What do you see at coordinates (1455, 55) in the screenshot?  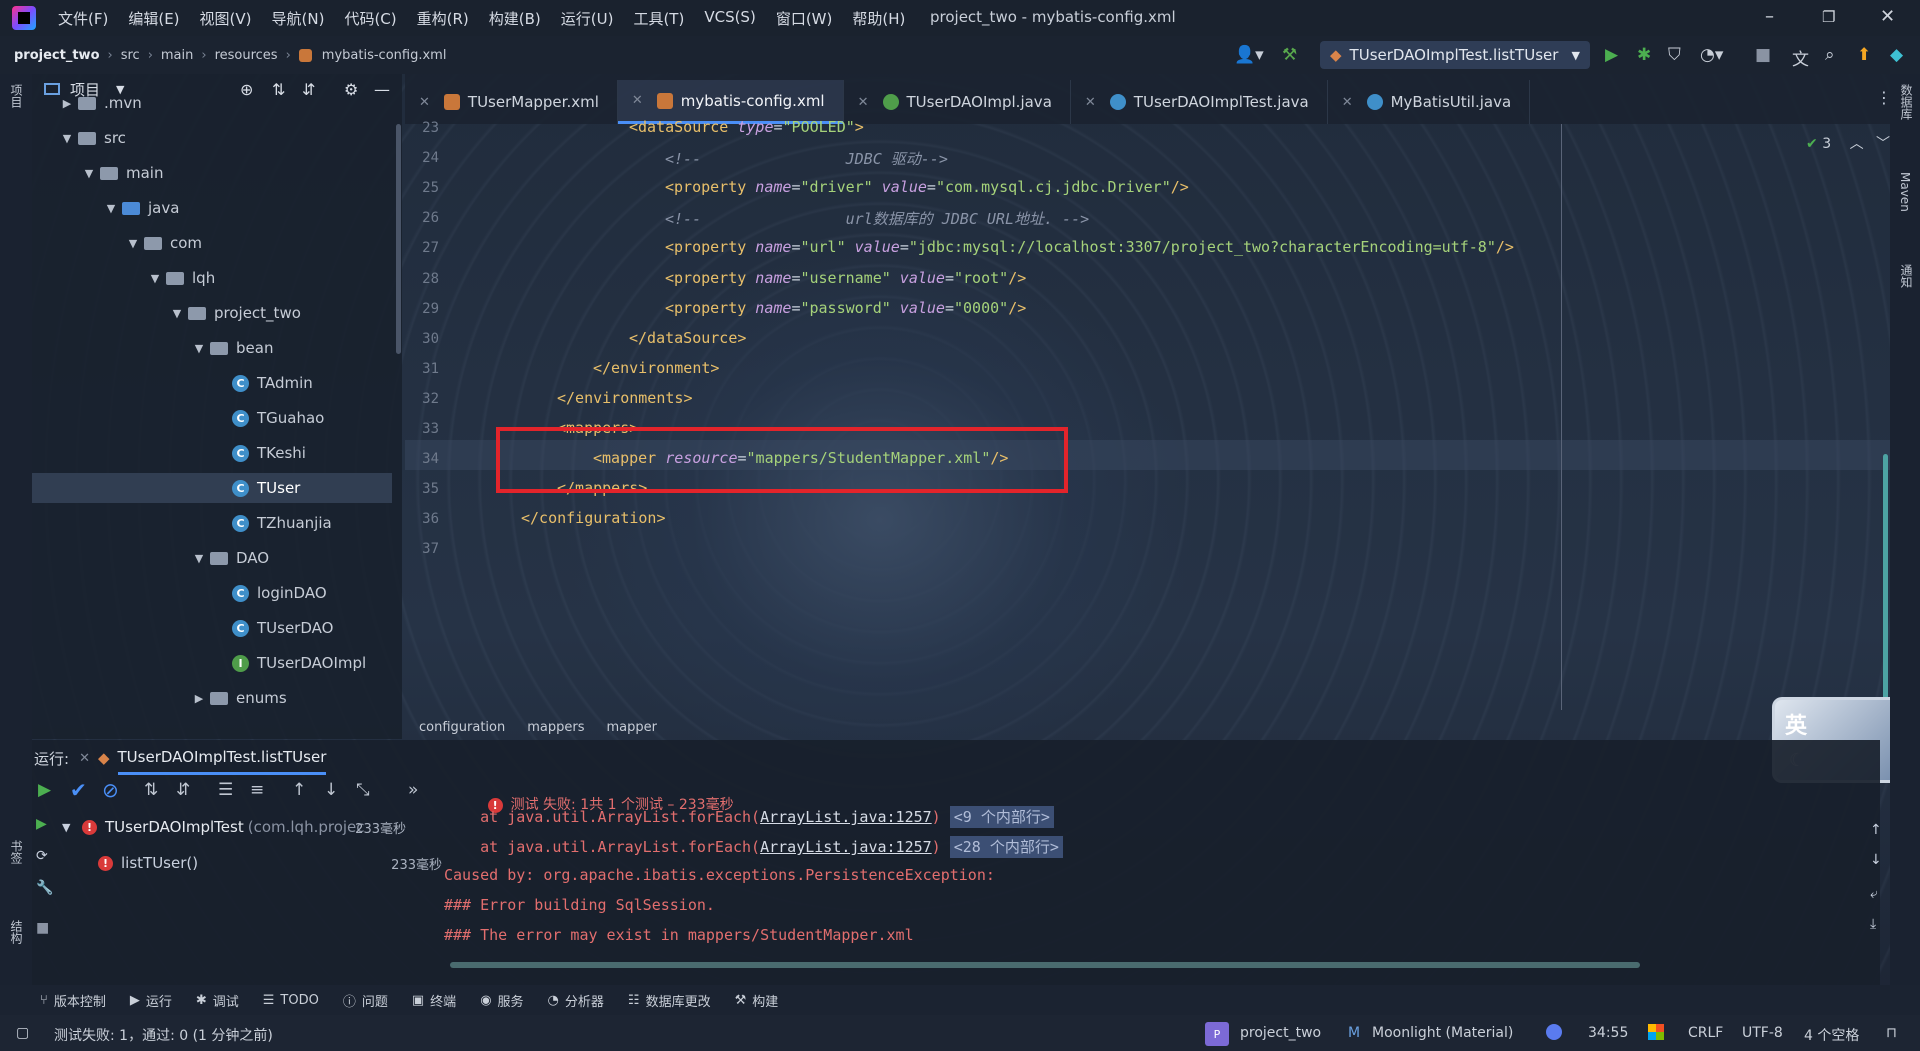 I see `run-configuration-select: ◆ TUserDAOImplTest.listTUser ▼` at bounding box center [1455, 55].